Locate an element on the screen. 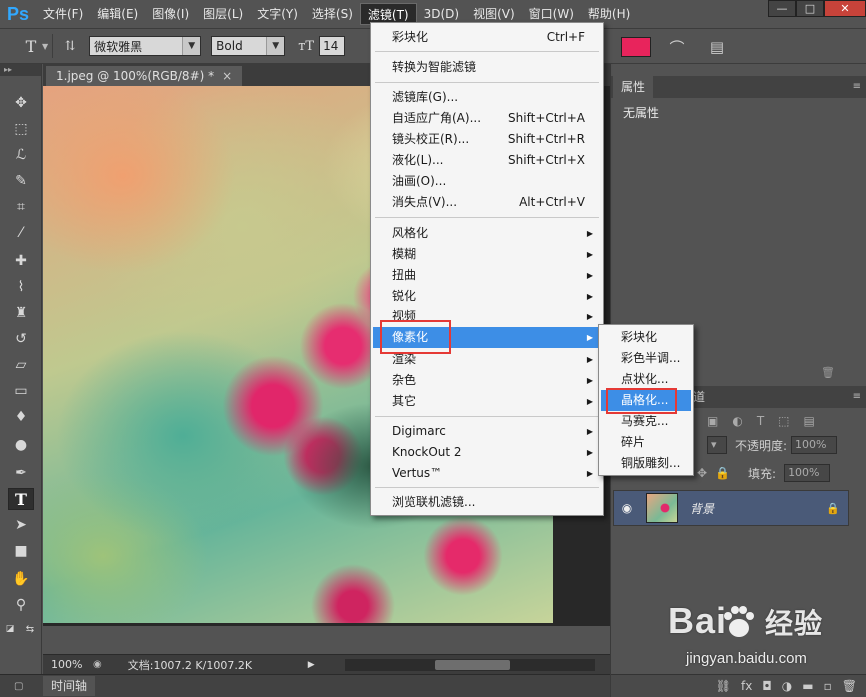 The width and height of the screenshot is (866, 697). filter-adjustment-icon: ◐ is located at coordinates (737, 421).